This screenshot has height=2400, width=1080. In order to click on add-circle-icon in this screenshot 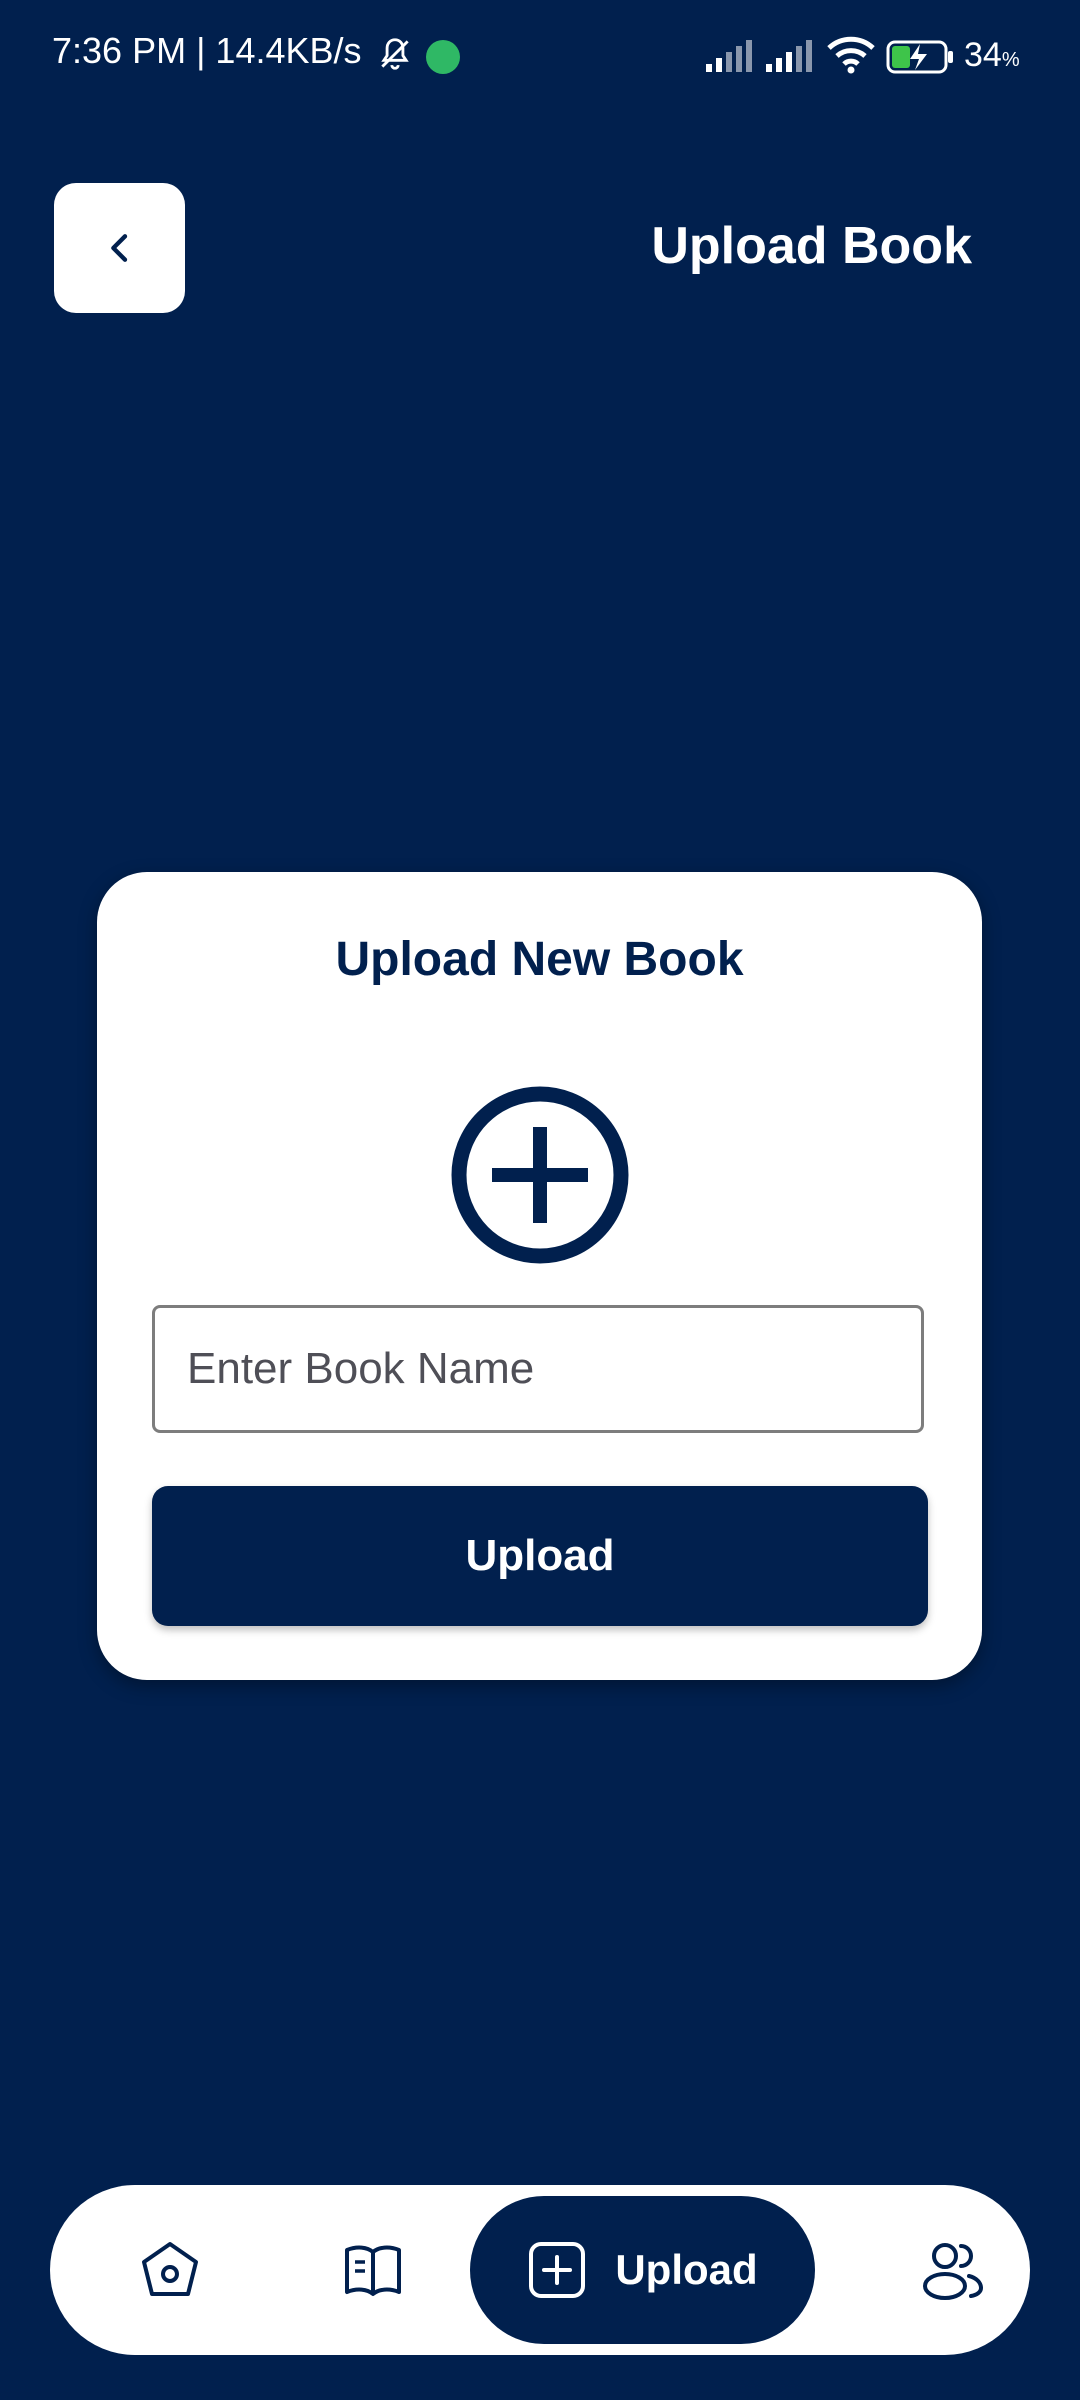, I will do `click(540, 1175)`.